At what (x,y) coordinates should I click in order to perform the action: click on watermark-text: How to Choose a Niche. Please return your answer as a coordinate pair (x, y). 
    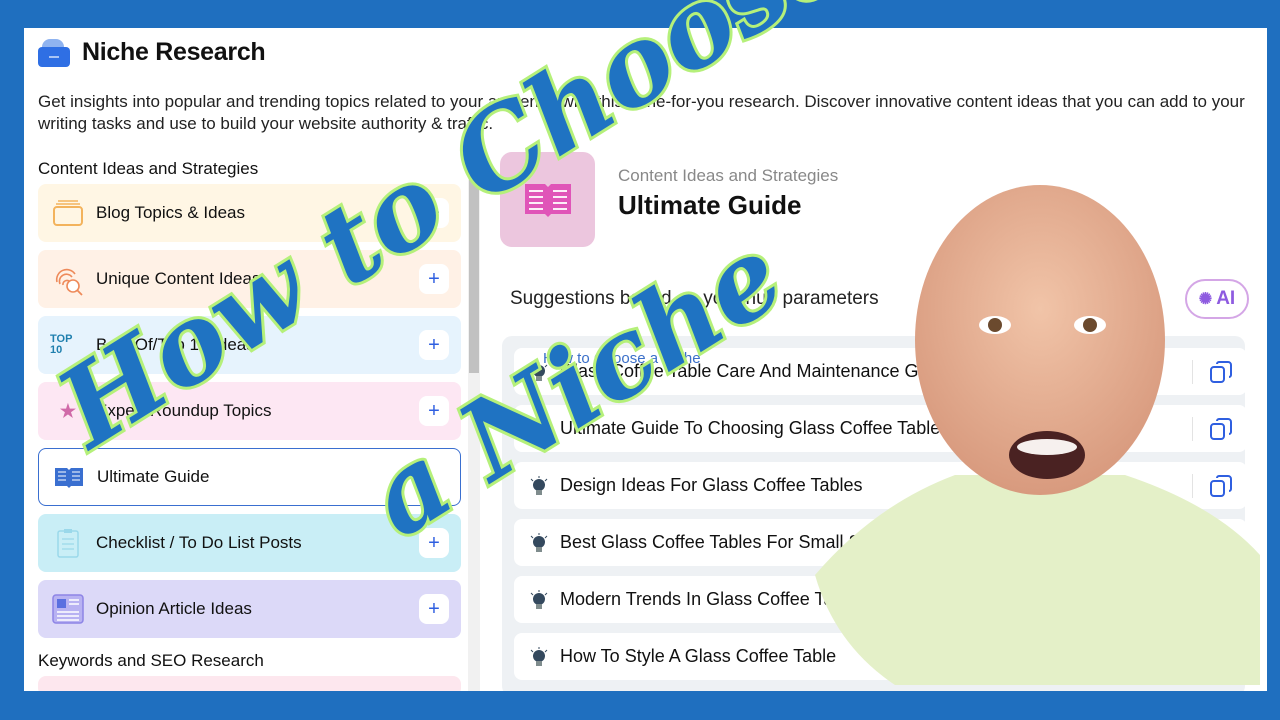
    Looking at the image, I should click on (622, 358).